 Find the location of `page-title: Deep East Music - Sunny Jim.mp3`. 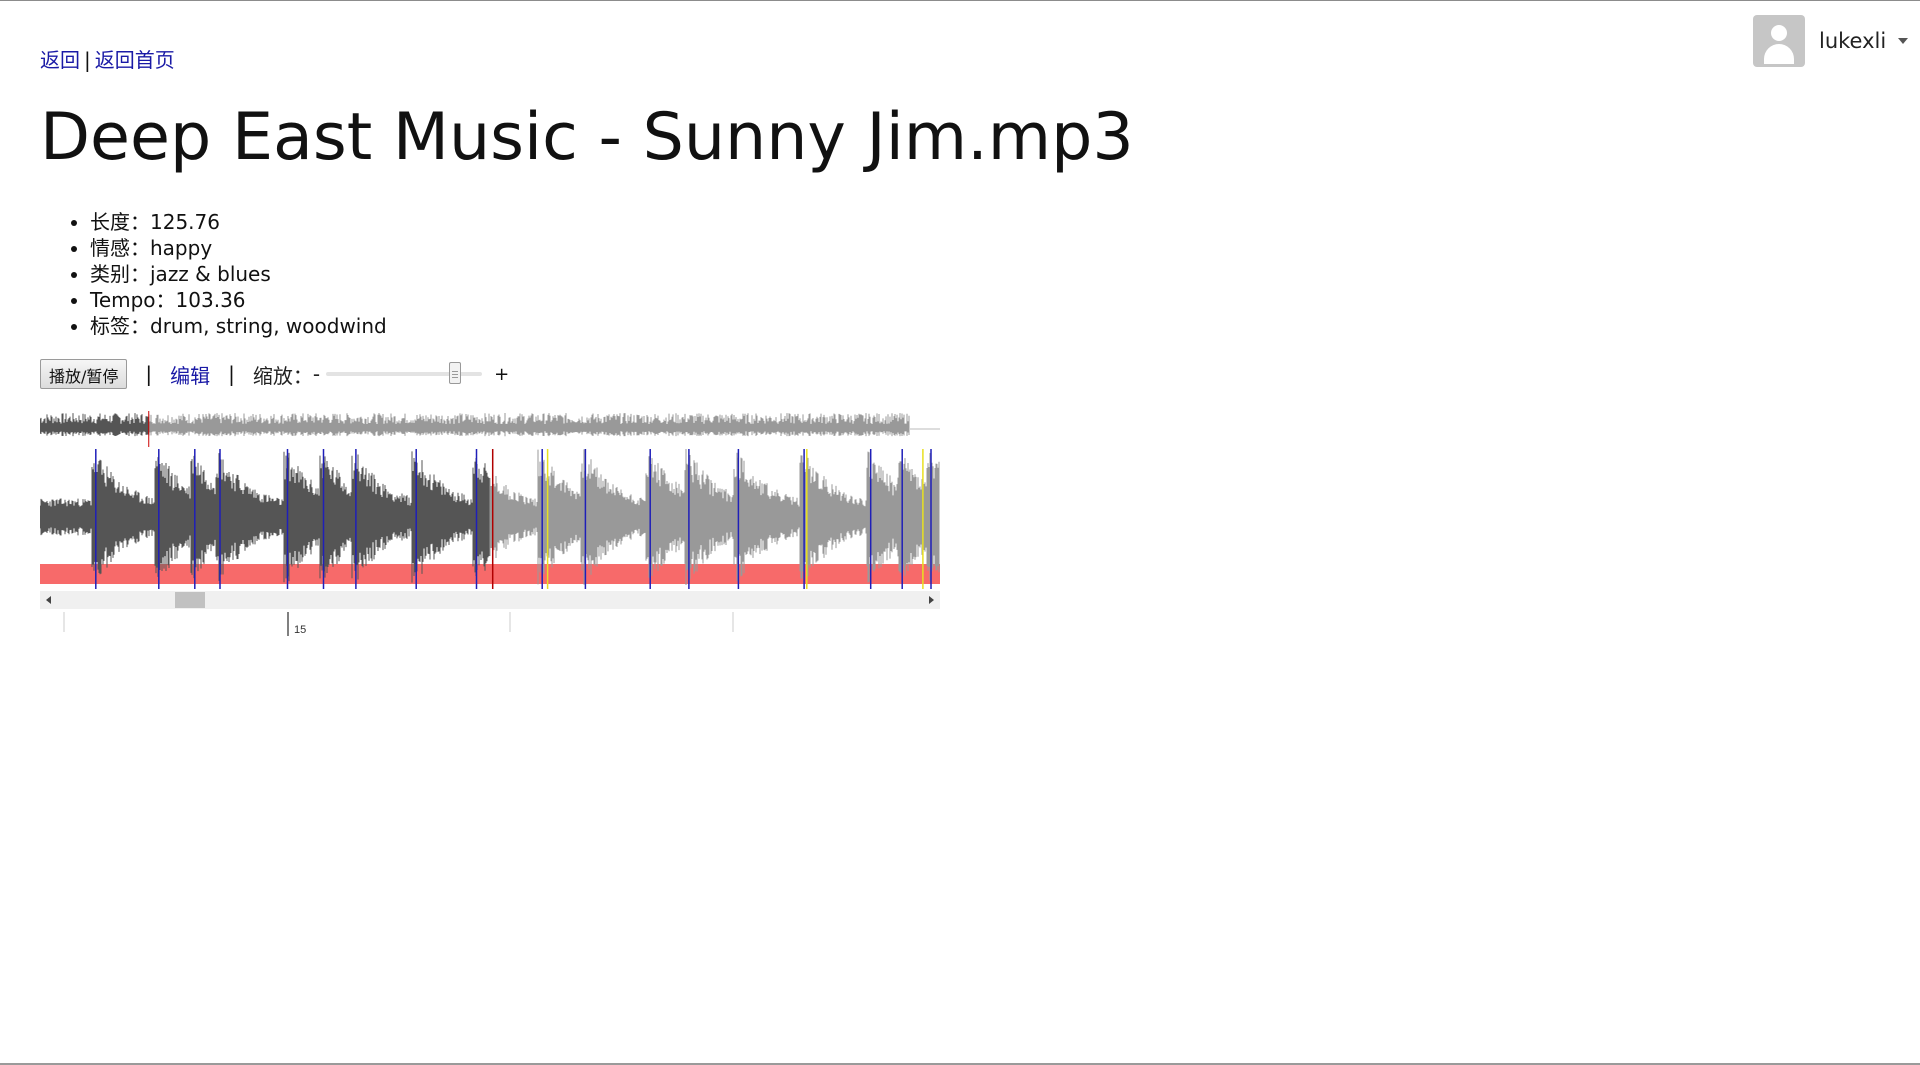

page-title: Deep East Music - Sunny Jim.mp3 is located at coordinates (587, 137).